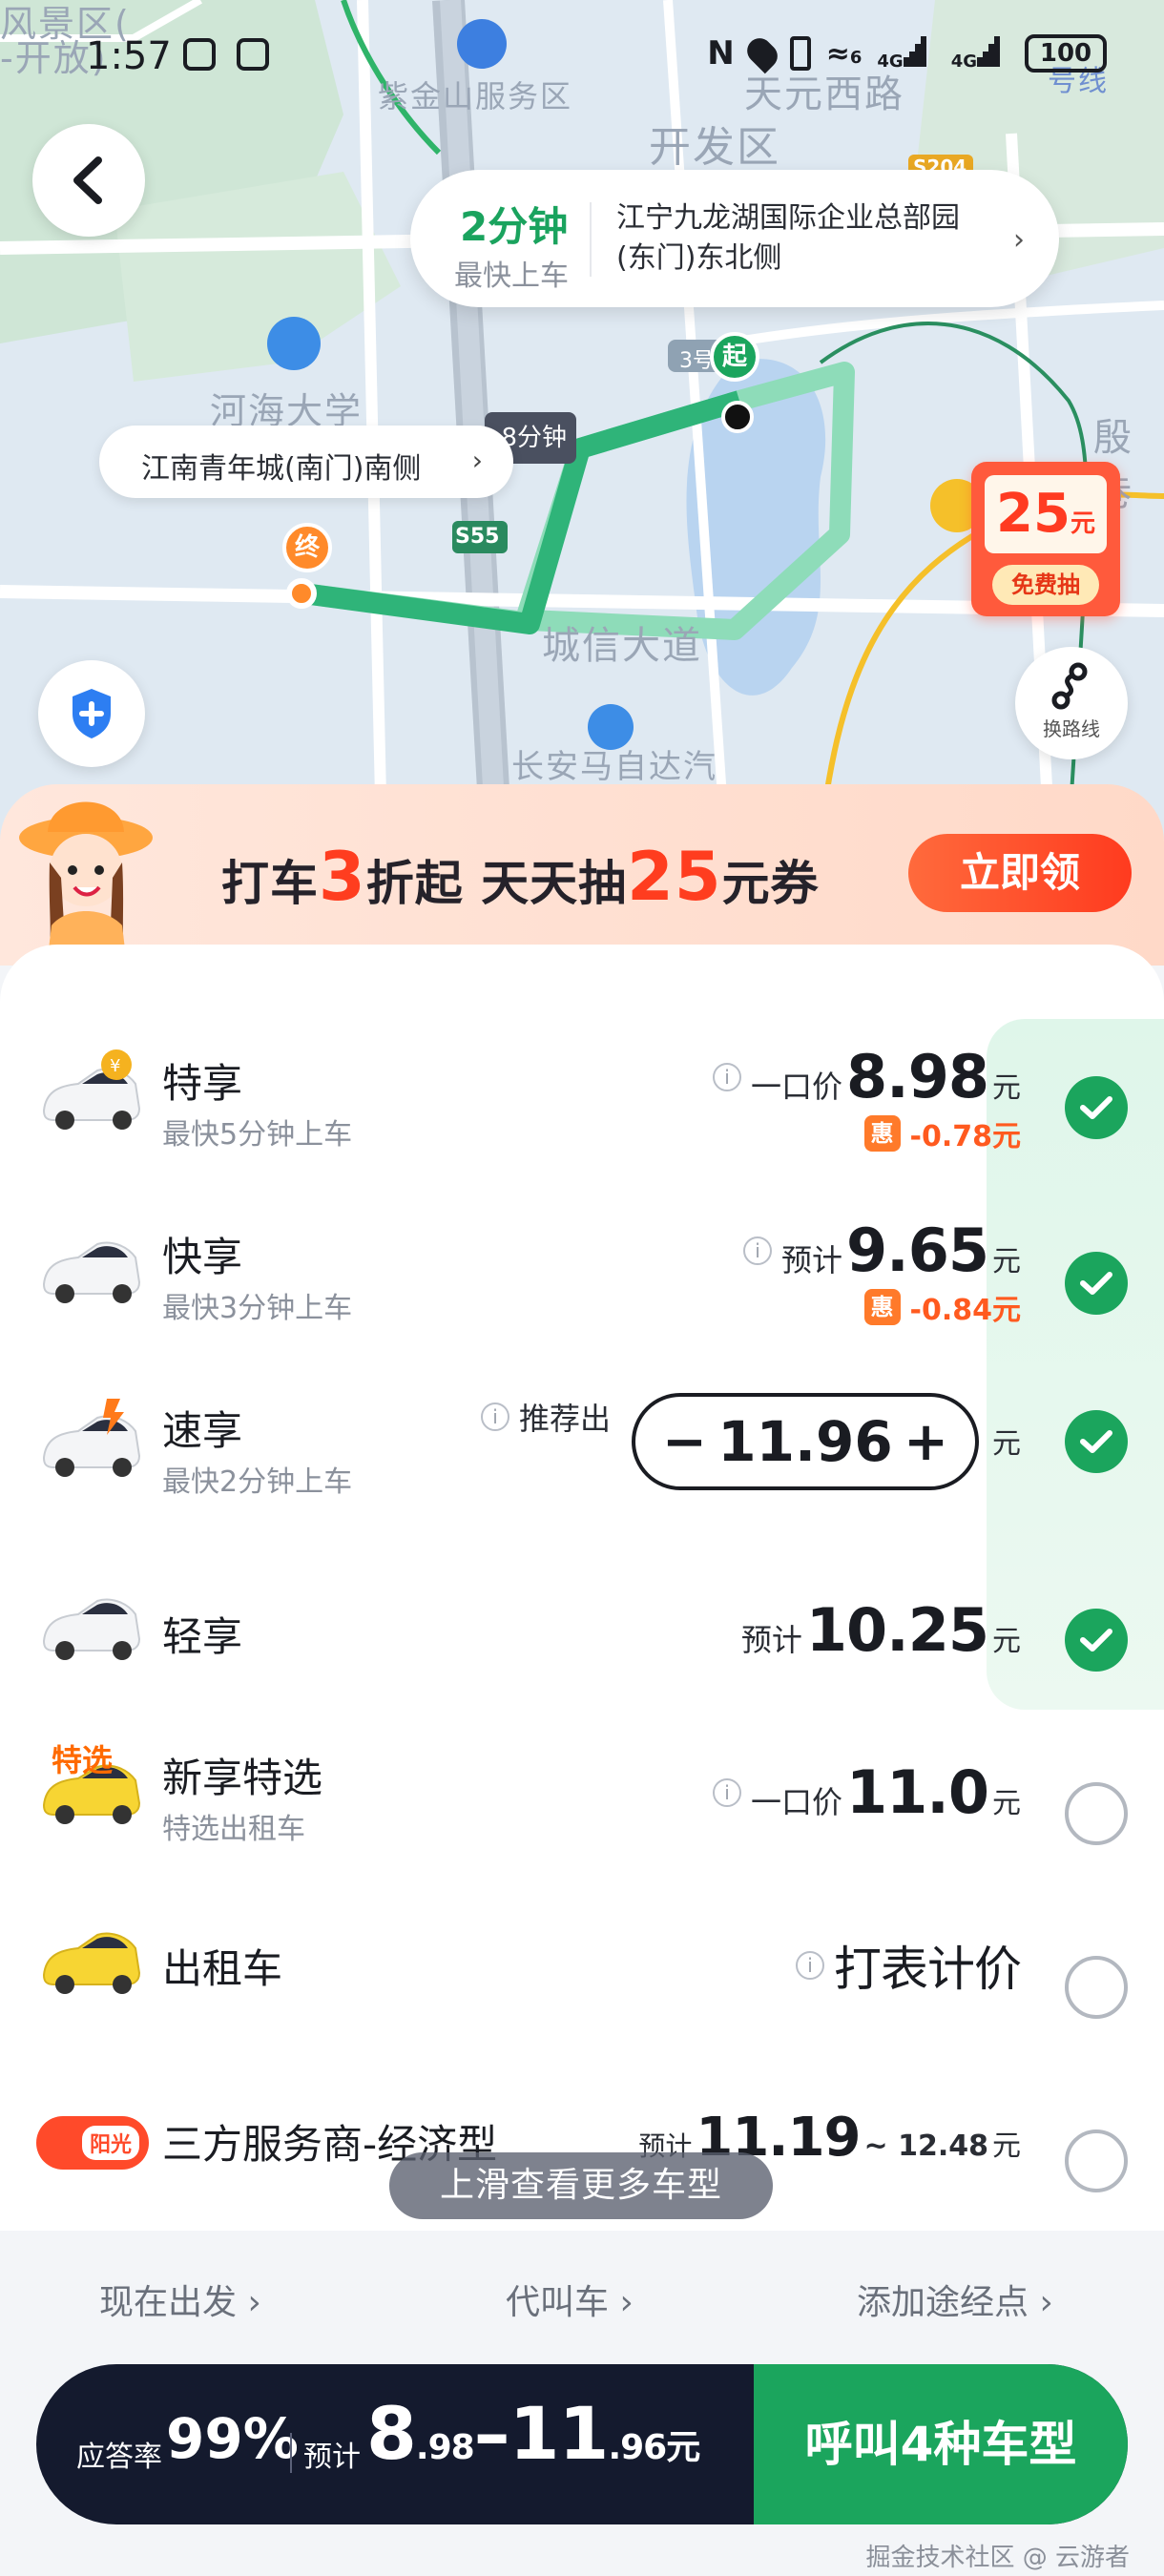  What do you see at coordinates (1045, 585) in the screenshot?
I see `coupon-draw-label: 免费抽` at bounding box center [1045, 585].